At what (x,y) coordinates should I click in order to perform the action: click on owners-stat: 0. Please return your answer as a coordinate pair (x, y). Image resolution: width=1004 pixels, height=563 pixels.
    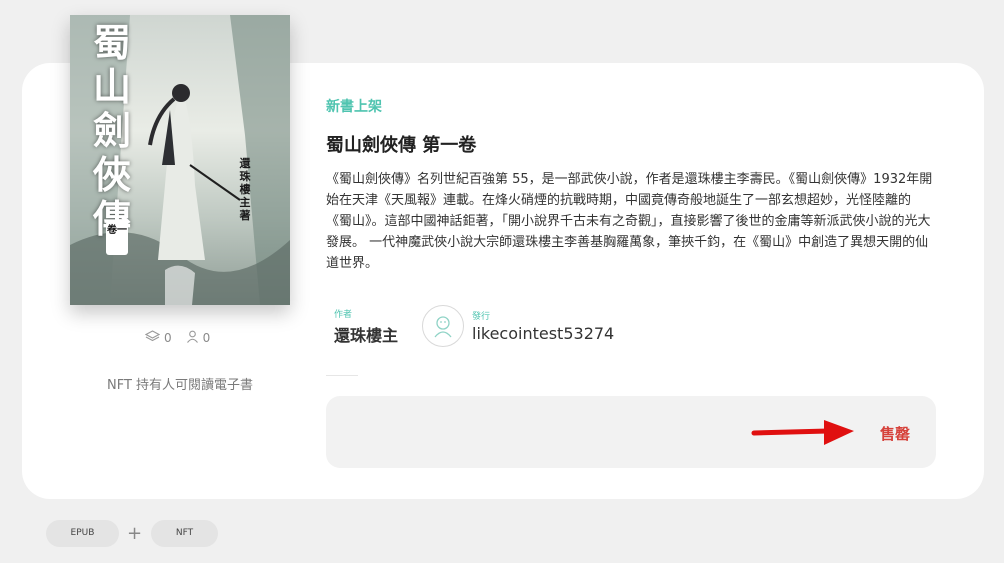
    Looking at the image, I should click on (198, 338).